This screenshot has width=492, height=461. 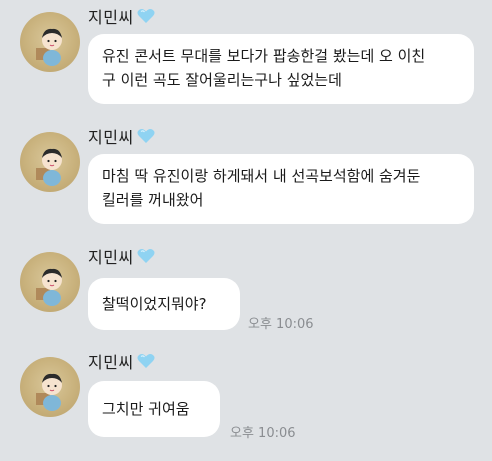 I want to click on message-bubble: 마침 딱 유진이랑 하게돼서 내 선곡보석함에 숨겨둔 킬러를 꺼내왔어, so click(x=281, y=189).